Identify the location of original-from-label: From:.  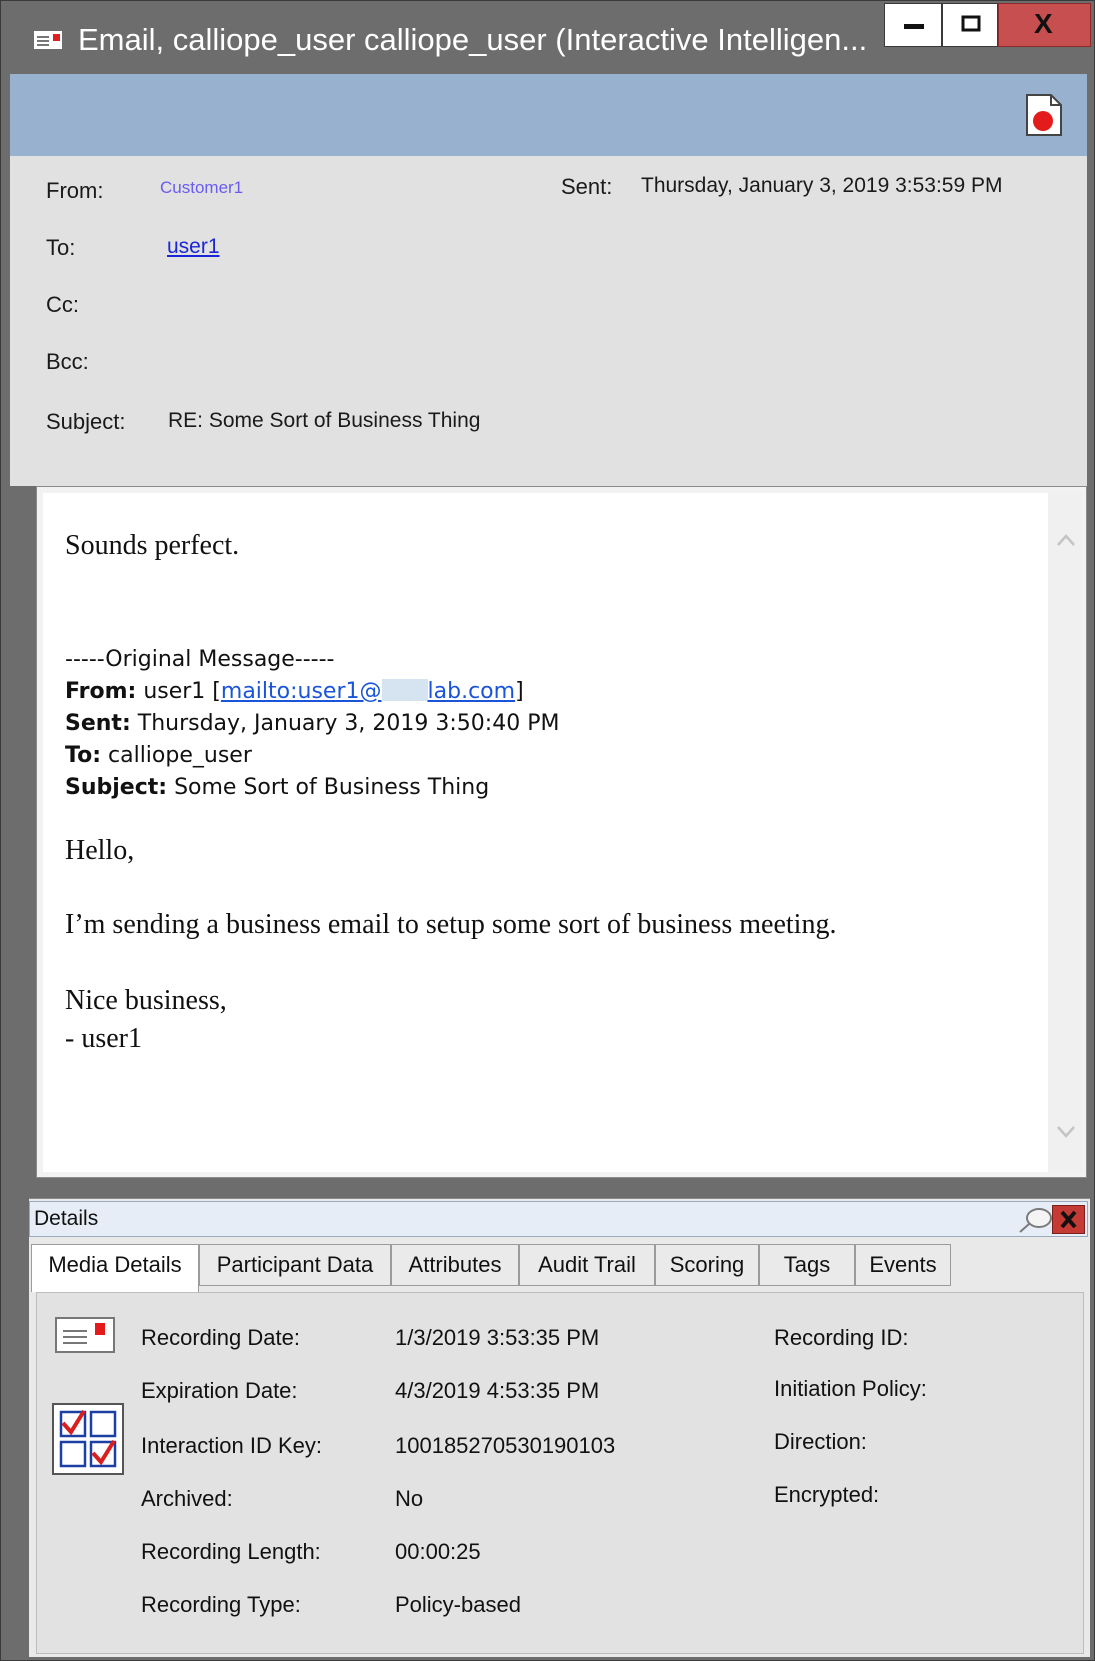
(101, 691).